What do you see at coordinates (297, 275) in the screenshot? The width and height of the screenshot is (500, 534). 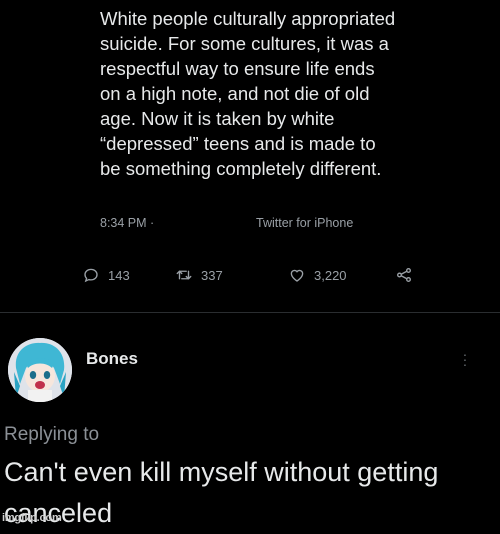 I see `heart-icon` at bounding box center [297, 275].